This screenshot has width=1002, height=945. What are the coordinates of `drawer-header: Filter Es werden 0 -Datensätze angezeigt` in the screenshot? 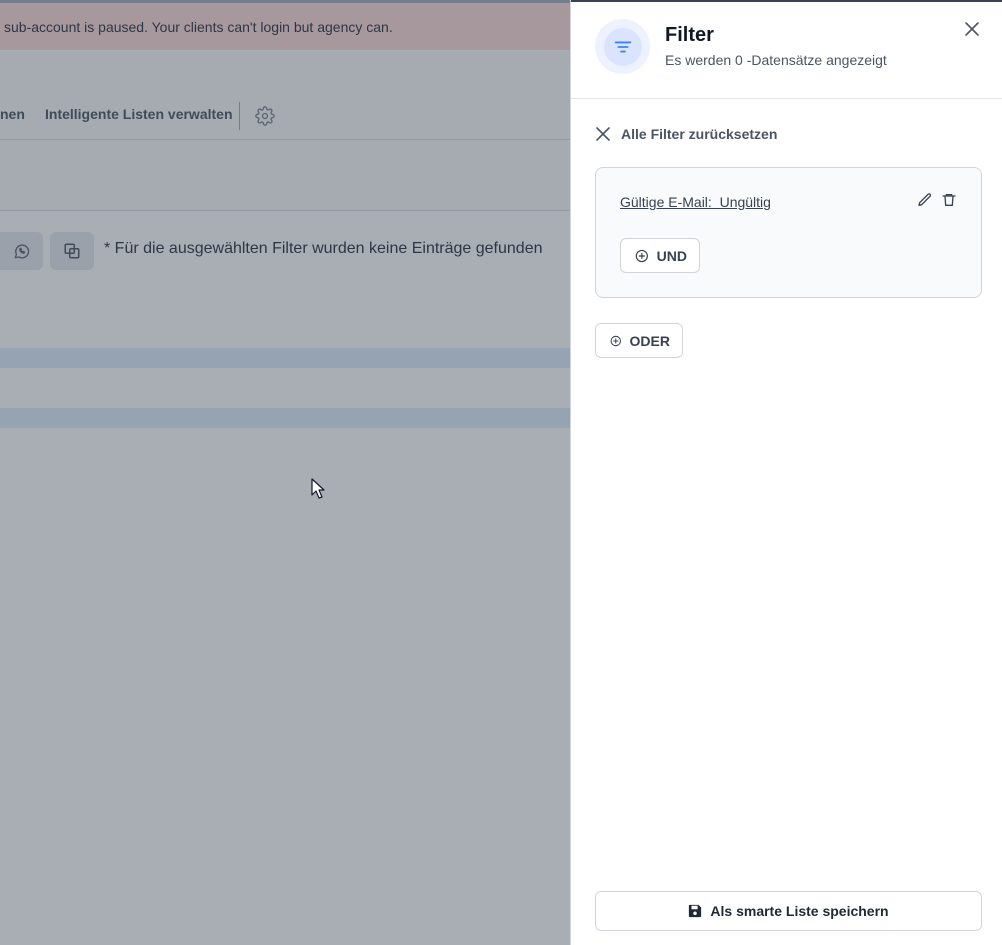 It's located at (786, 49).